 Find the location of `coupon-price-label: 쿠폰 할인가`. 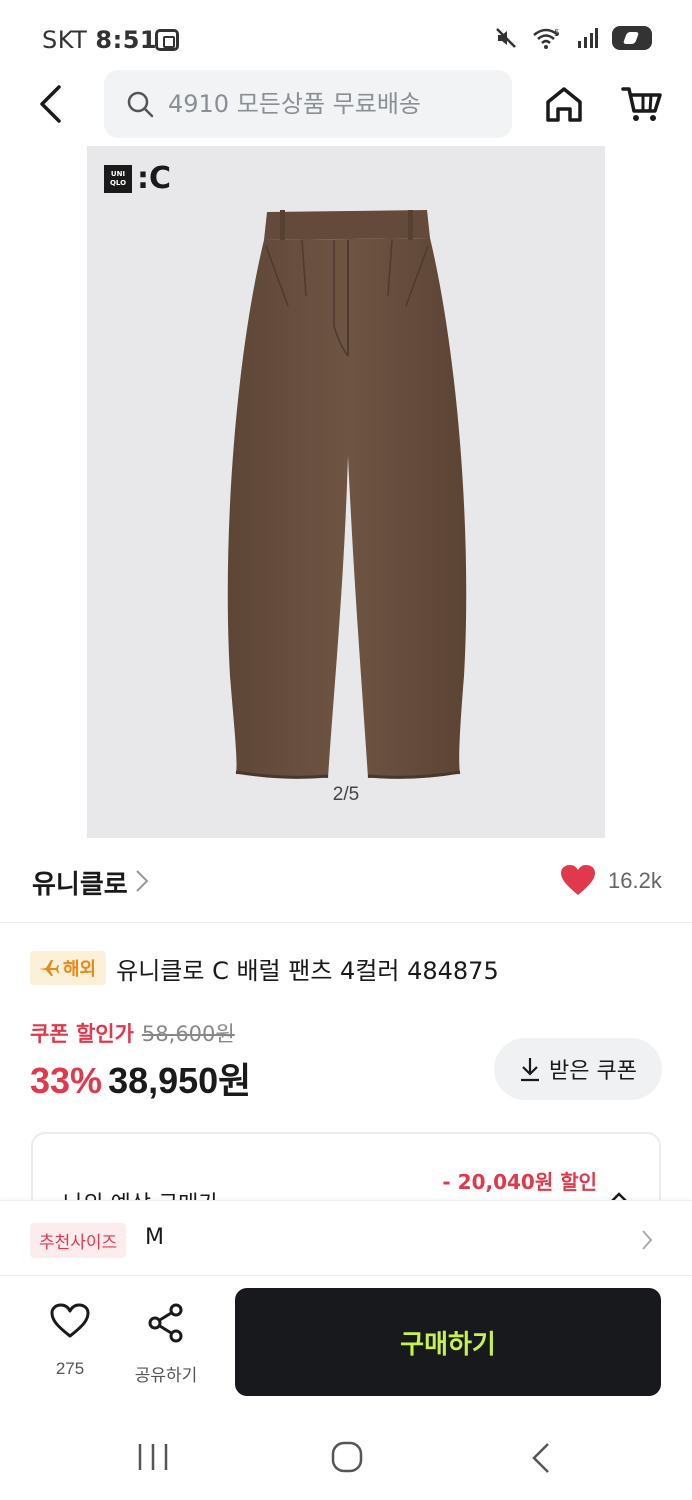

coupon-price-label: 쿠폰 할인가 is located at coordinates (82, 1034).